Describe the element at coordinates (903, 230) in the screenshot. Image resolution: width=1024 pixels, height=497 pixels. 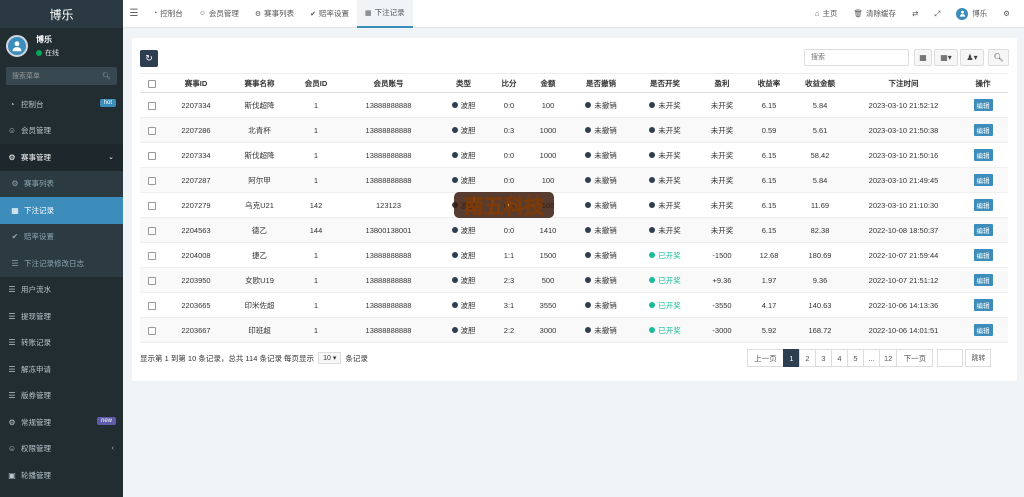
I see `cell-time: 2022-10-08 18:50:37` at that location.